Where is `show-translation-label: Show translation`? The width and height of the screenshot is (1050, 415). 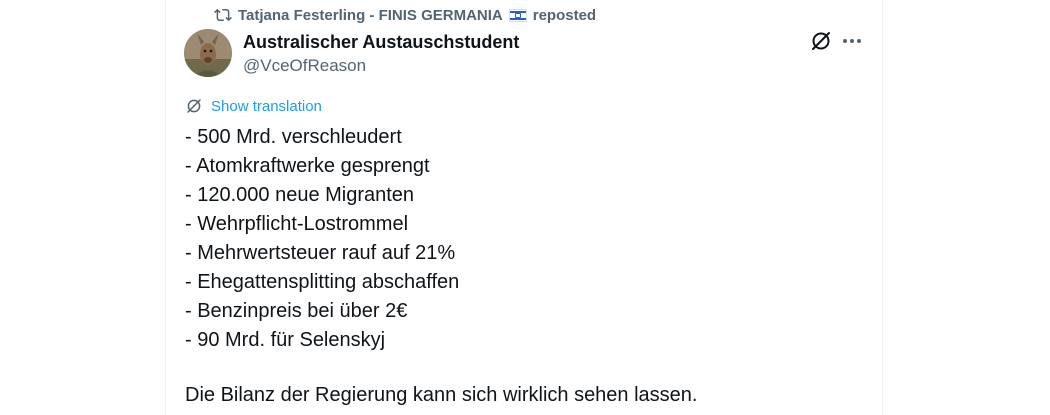
show-translation-label: Show translation is located at coordinates (266, 106).